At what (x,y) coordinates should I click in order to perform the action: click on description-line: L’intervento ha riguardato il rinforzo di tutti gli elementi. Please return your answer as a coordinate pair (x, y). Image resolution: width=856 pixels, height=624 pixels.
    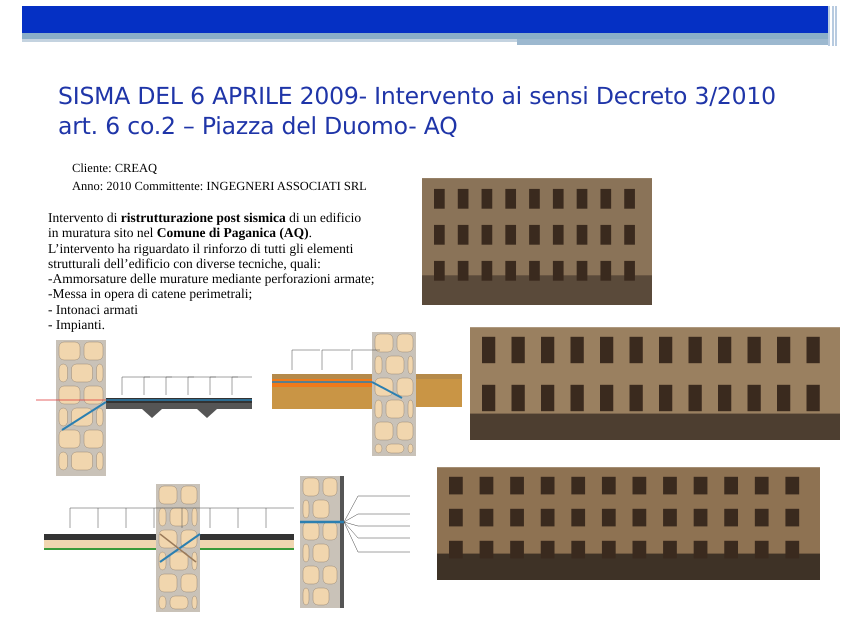
    Looking at the image, I should click on (201, 248).